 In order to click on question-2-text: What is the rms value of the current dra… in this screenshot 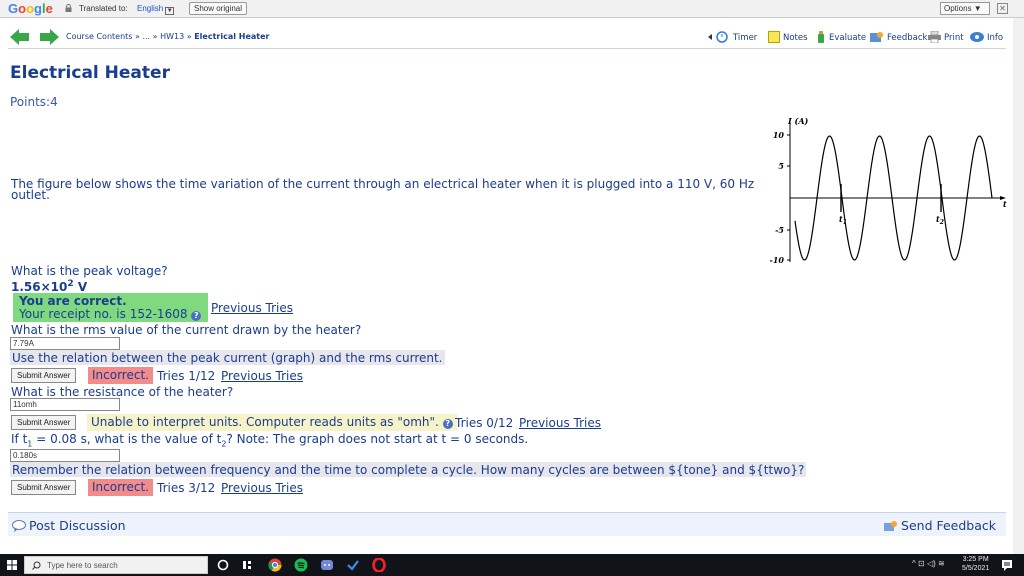, I will do `click(186, 330)`.